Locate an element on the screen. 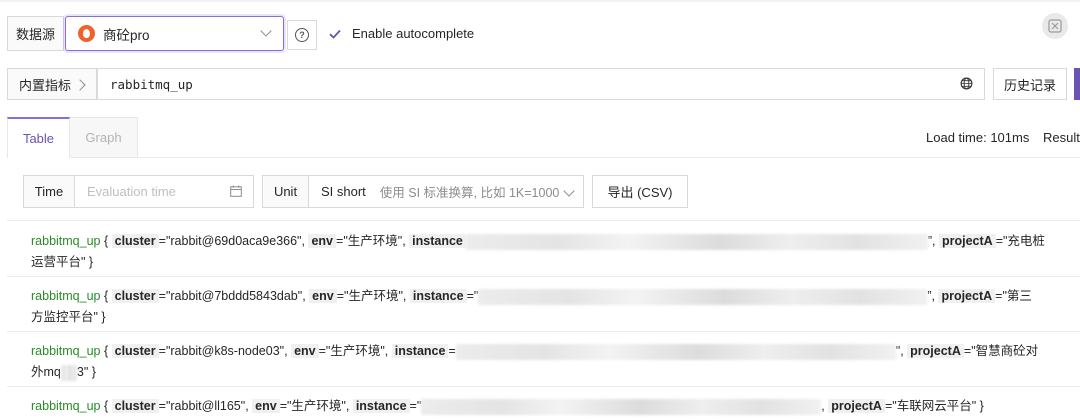  datasource-label: 数据源 is located at coordinates (35, 33).